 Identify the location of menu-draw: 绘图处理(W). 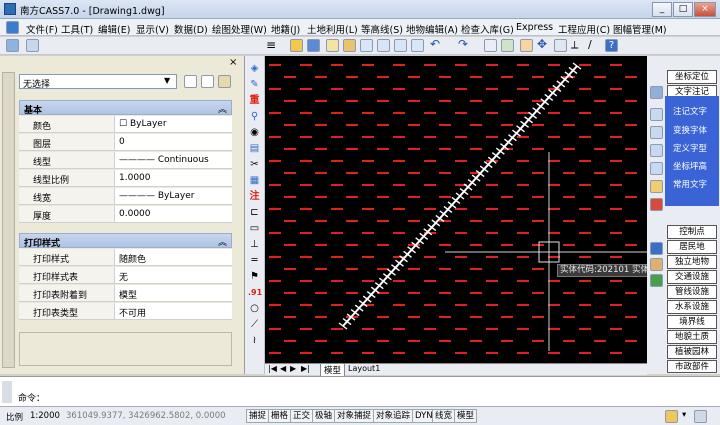
(239, 29).